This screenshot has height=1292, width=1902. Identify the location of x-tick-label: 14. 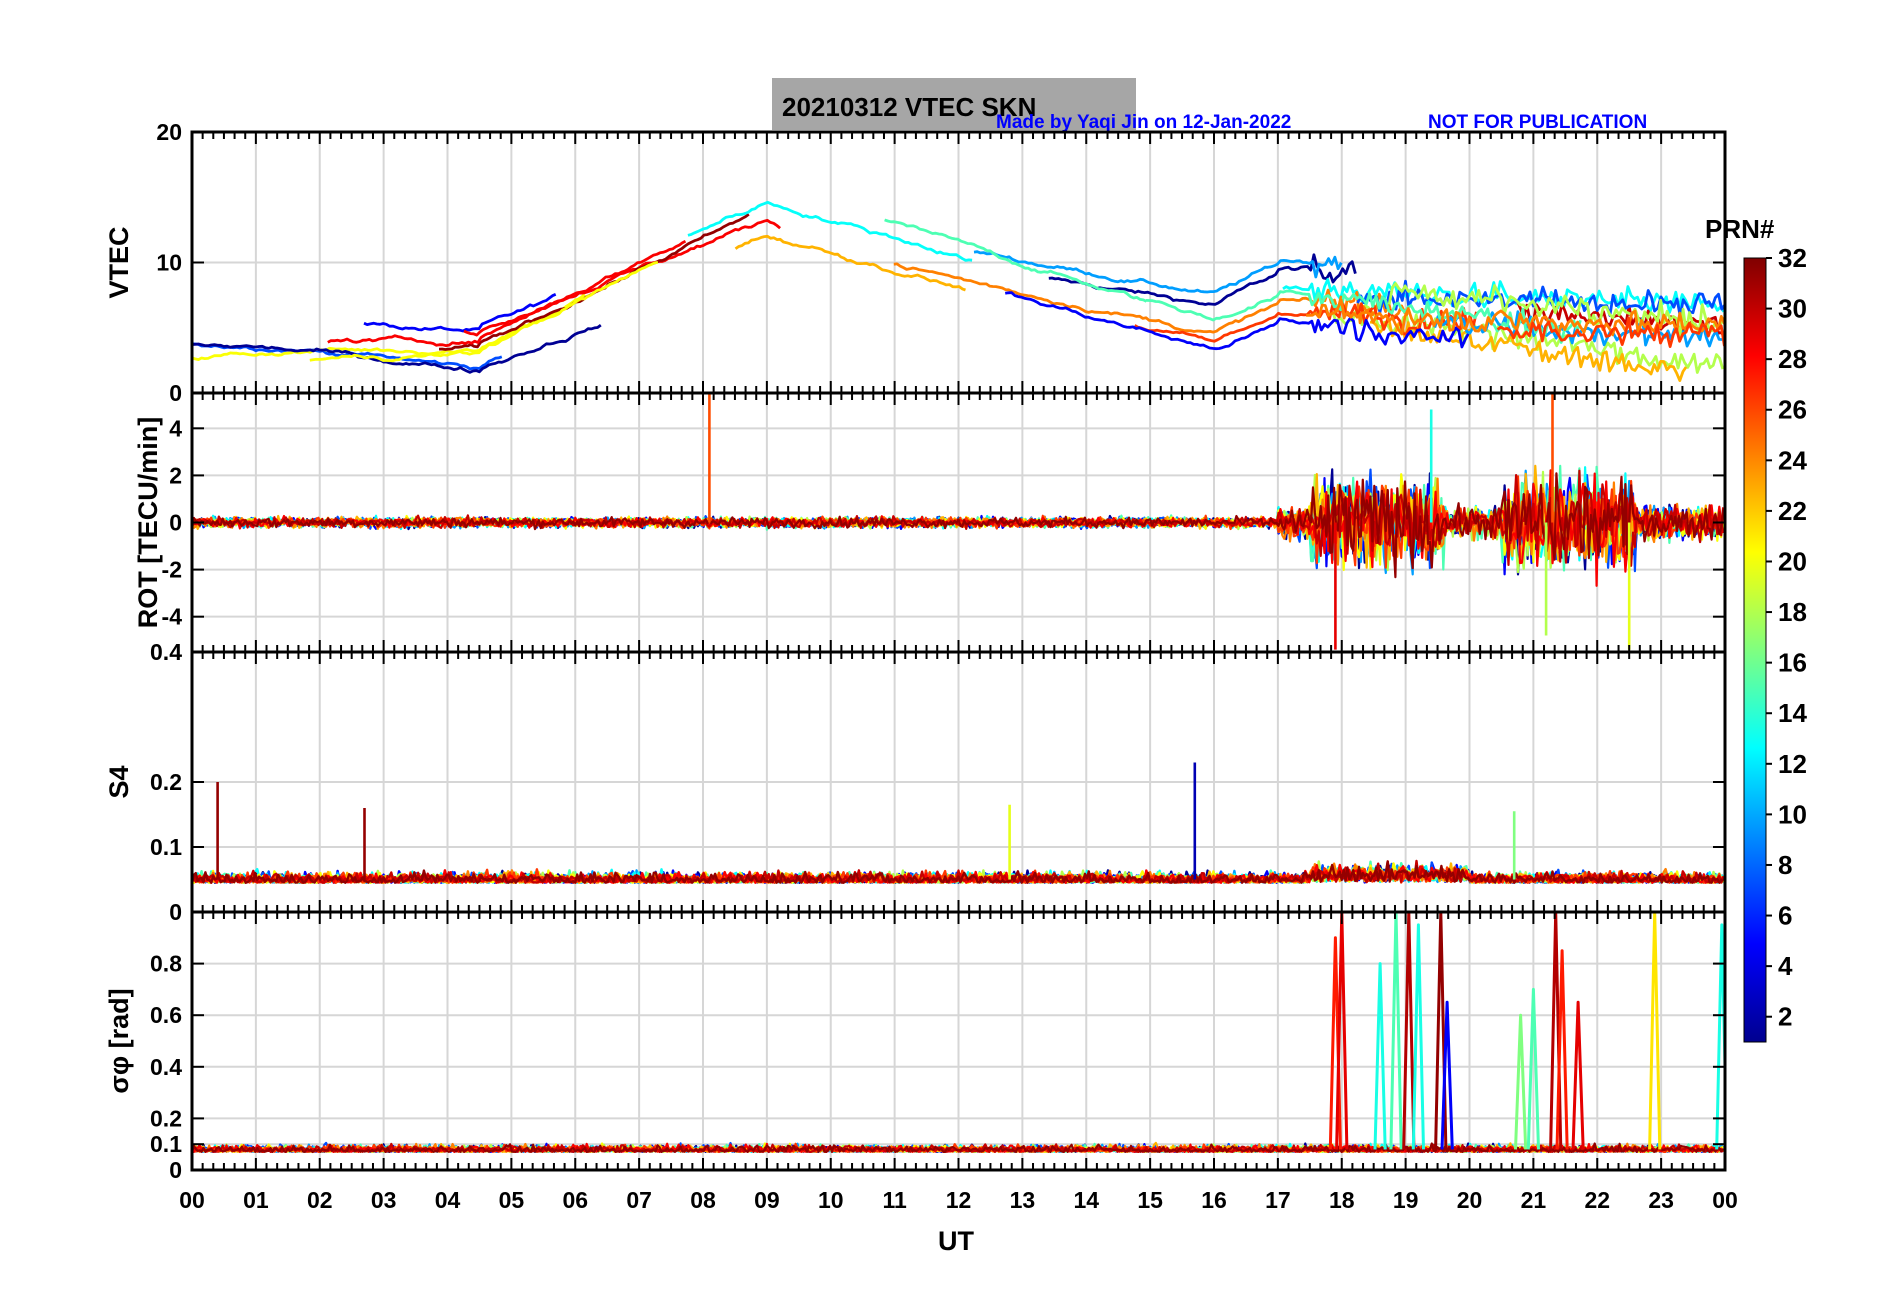
(1086, 1200).